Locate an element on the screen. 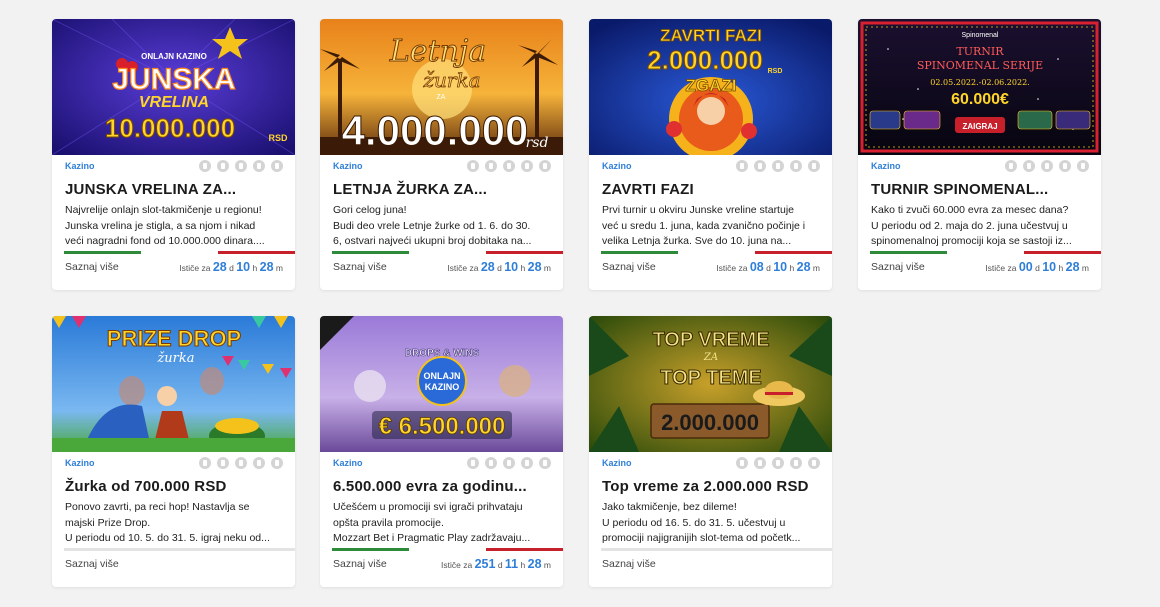 This screenshot has height=607, width=1160. promo-banner: PRIZE DROP žurka is located at coordinates (173, 384).